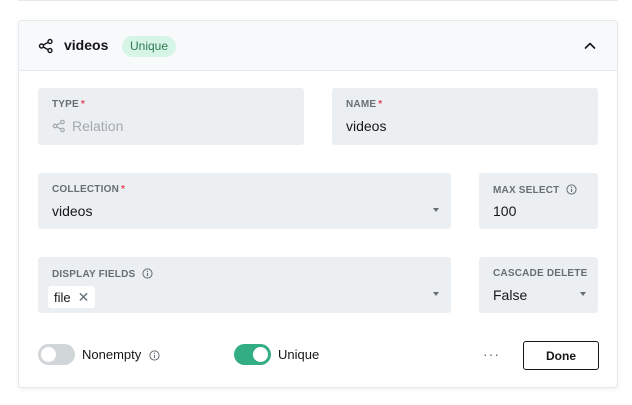  I want to click on name-input: videos, so click(366, 126).